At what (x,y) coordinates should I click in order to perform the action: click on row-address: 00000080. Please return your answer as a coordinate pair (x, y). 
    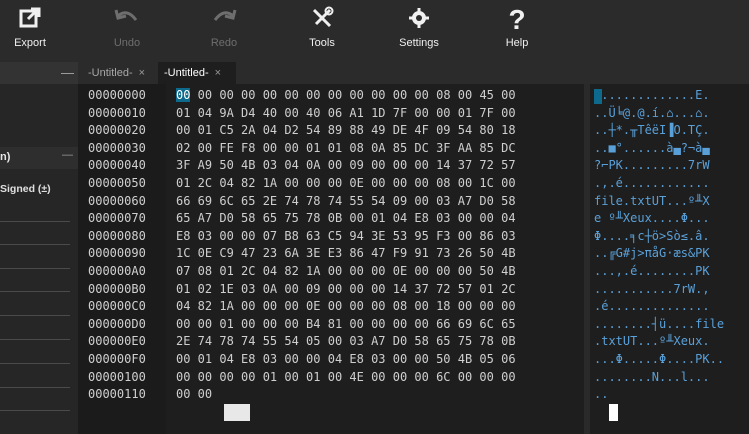
    Looking at the image, I should click on (117, 235).